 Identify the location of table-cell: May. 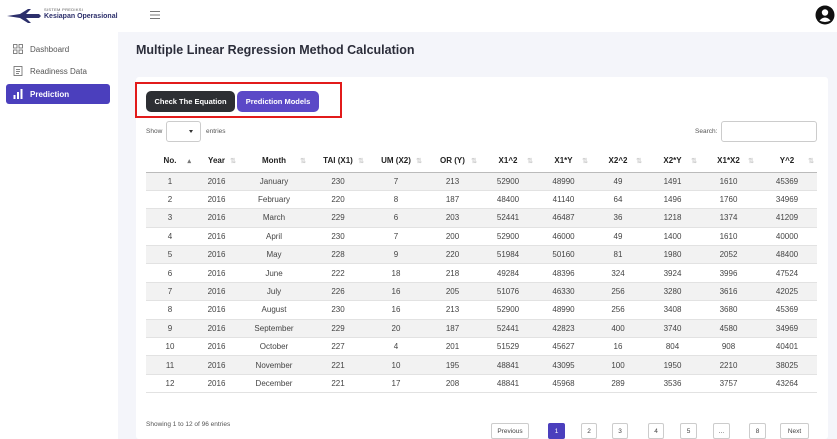
(274, 255).